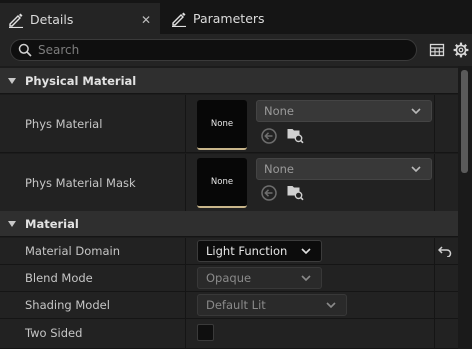  I want to click on dropdown-value: Default Lit, so click(236, 305).